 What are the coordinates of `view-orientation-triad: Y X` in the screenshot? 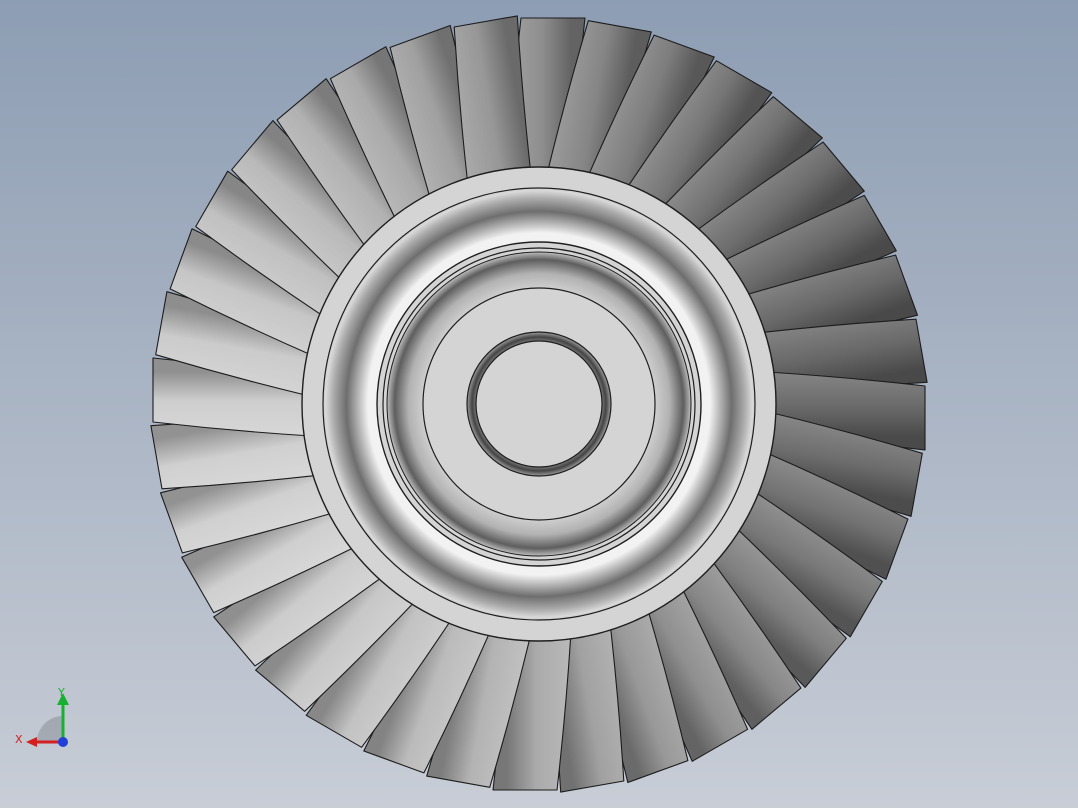 It's located at (45, 719).